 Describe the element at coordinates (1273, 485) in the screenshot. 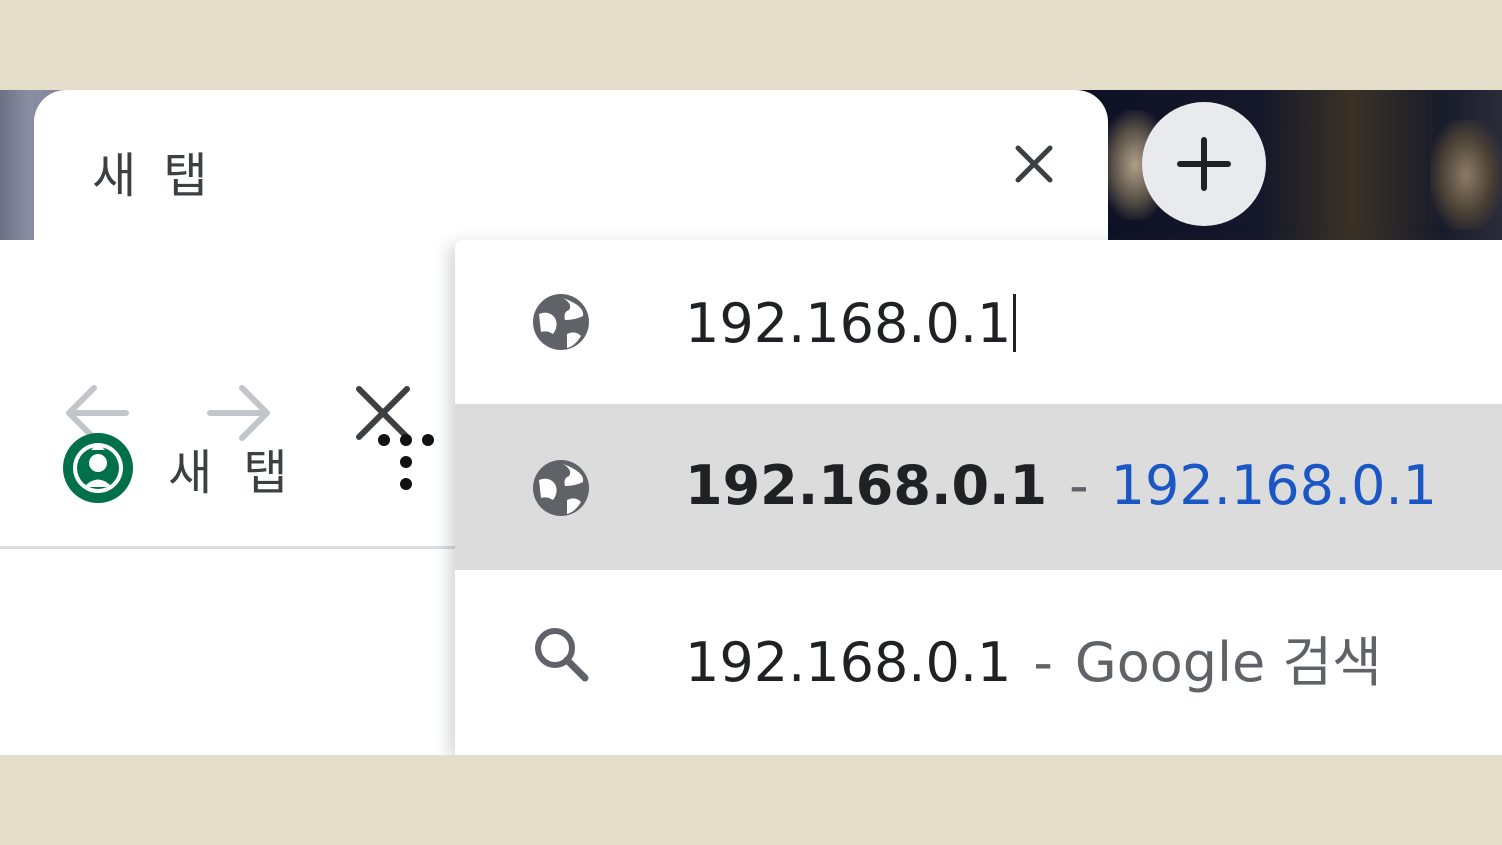

I see `suggestion-url: 192.168.0.1` at that location.